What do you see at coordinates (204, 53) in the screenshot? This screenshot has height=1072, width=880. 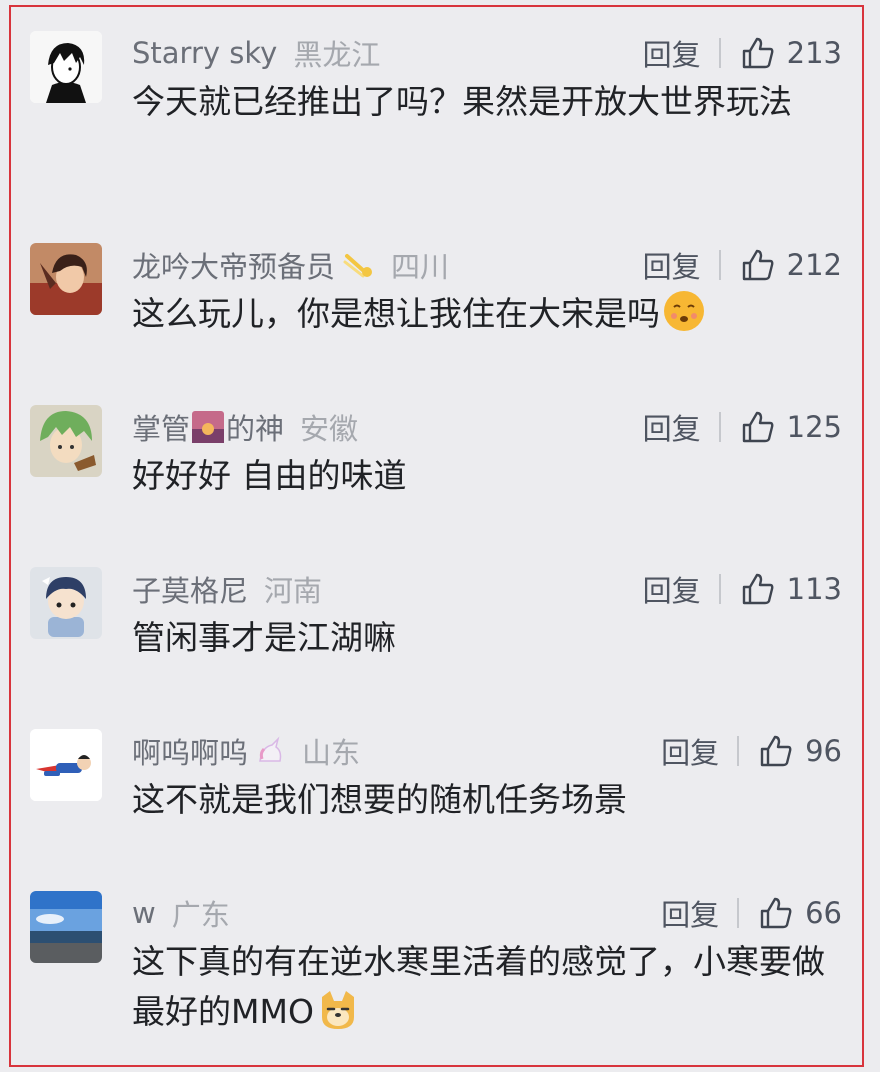 I see `username: Starry sky` at bounding box center [204, 53].